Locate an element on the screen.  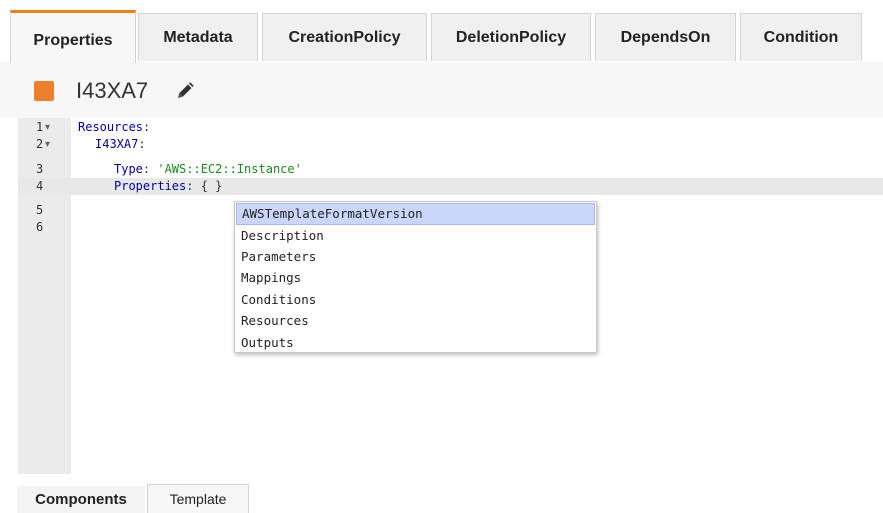
pencil-icon is located at coordinates (185, 91).